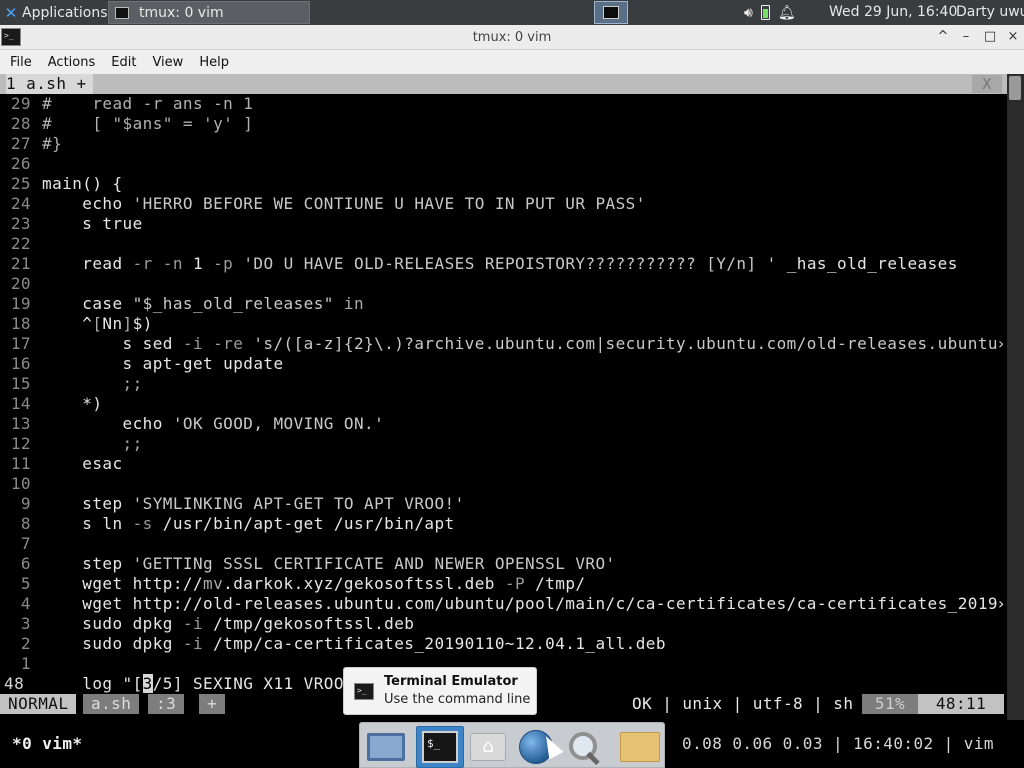 This screenshot has width=1024, height=768. Describe the element at coordinates (943, 37) in the screenshot. I see `shade-button: ^` at that location.